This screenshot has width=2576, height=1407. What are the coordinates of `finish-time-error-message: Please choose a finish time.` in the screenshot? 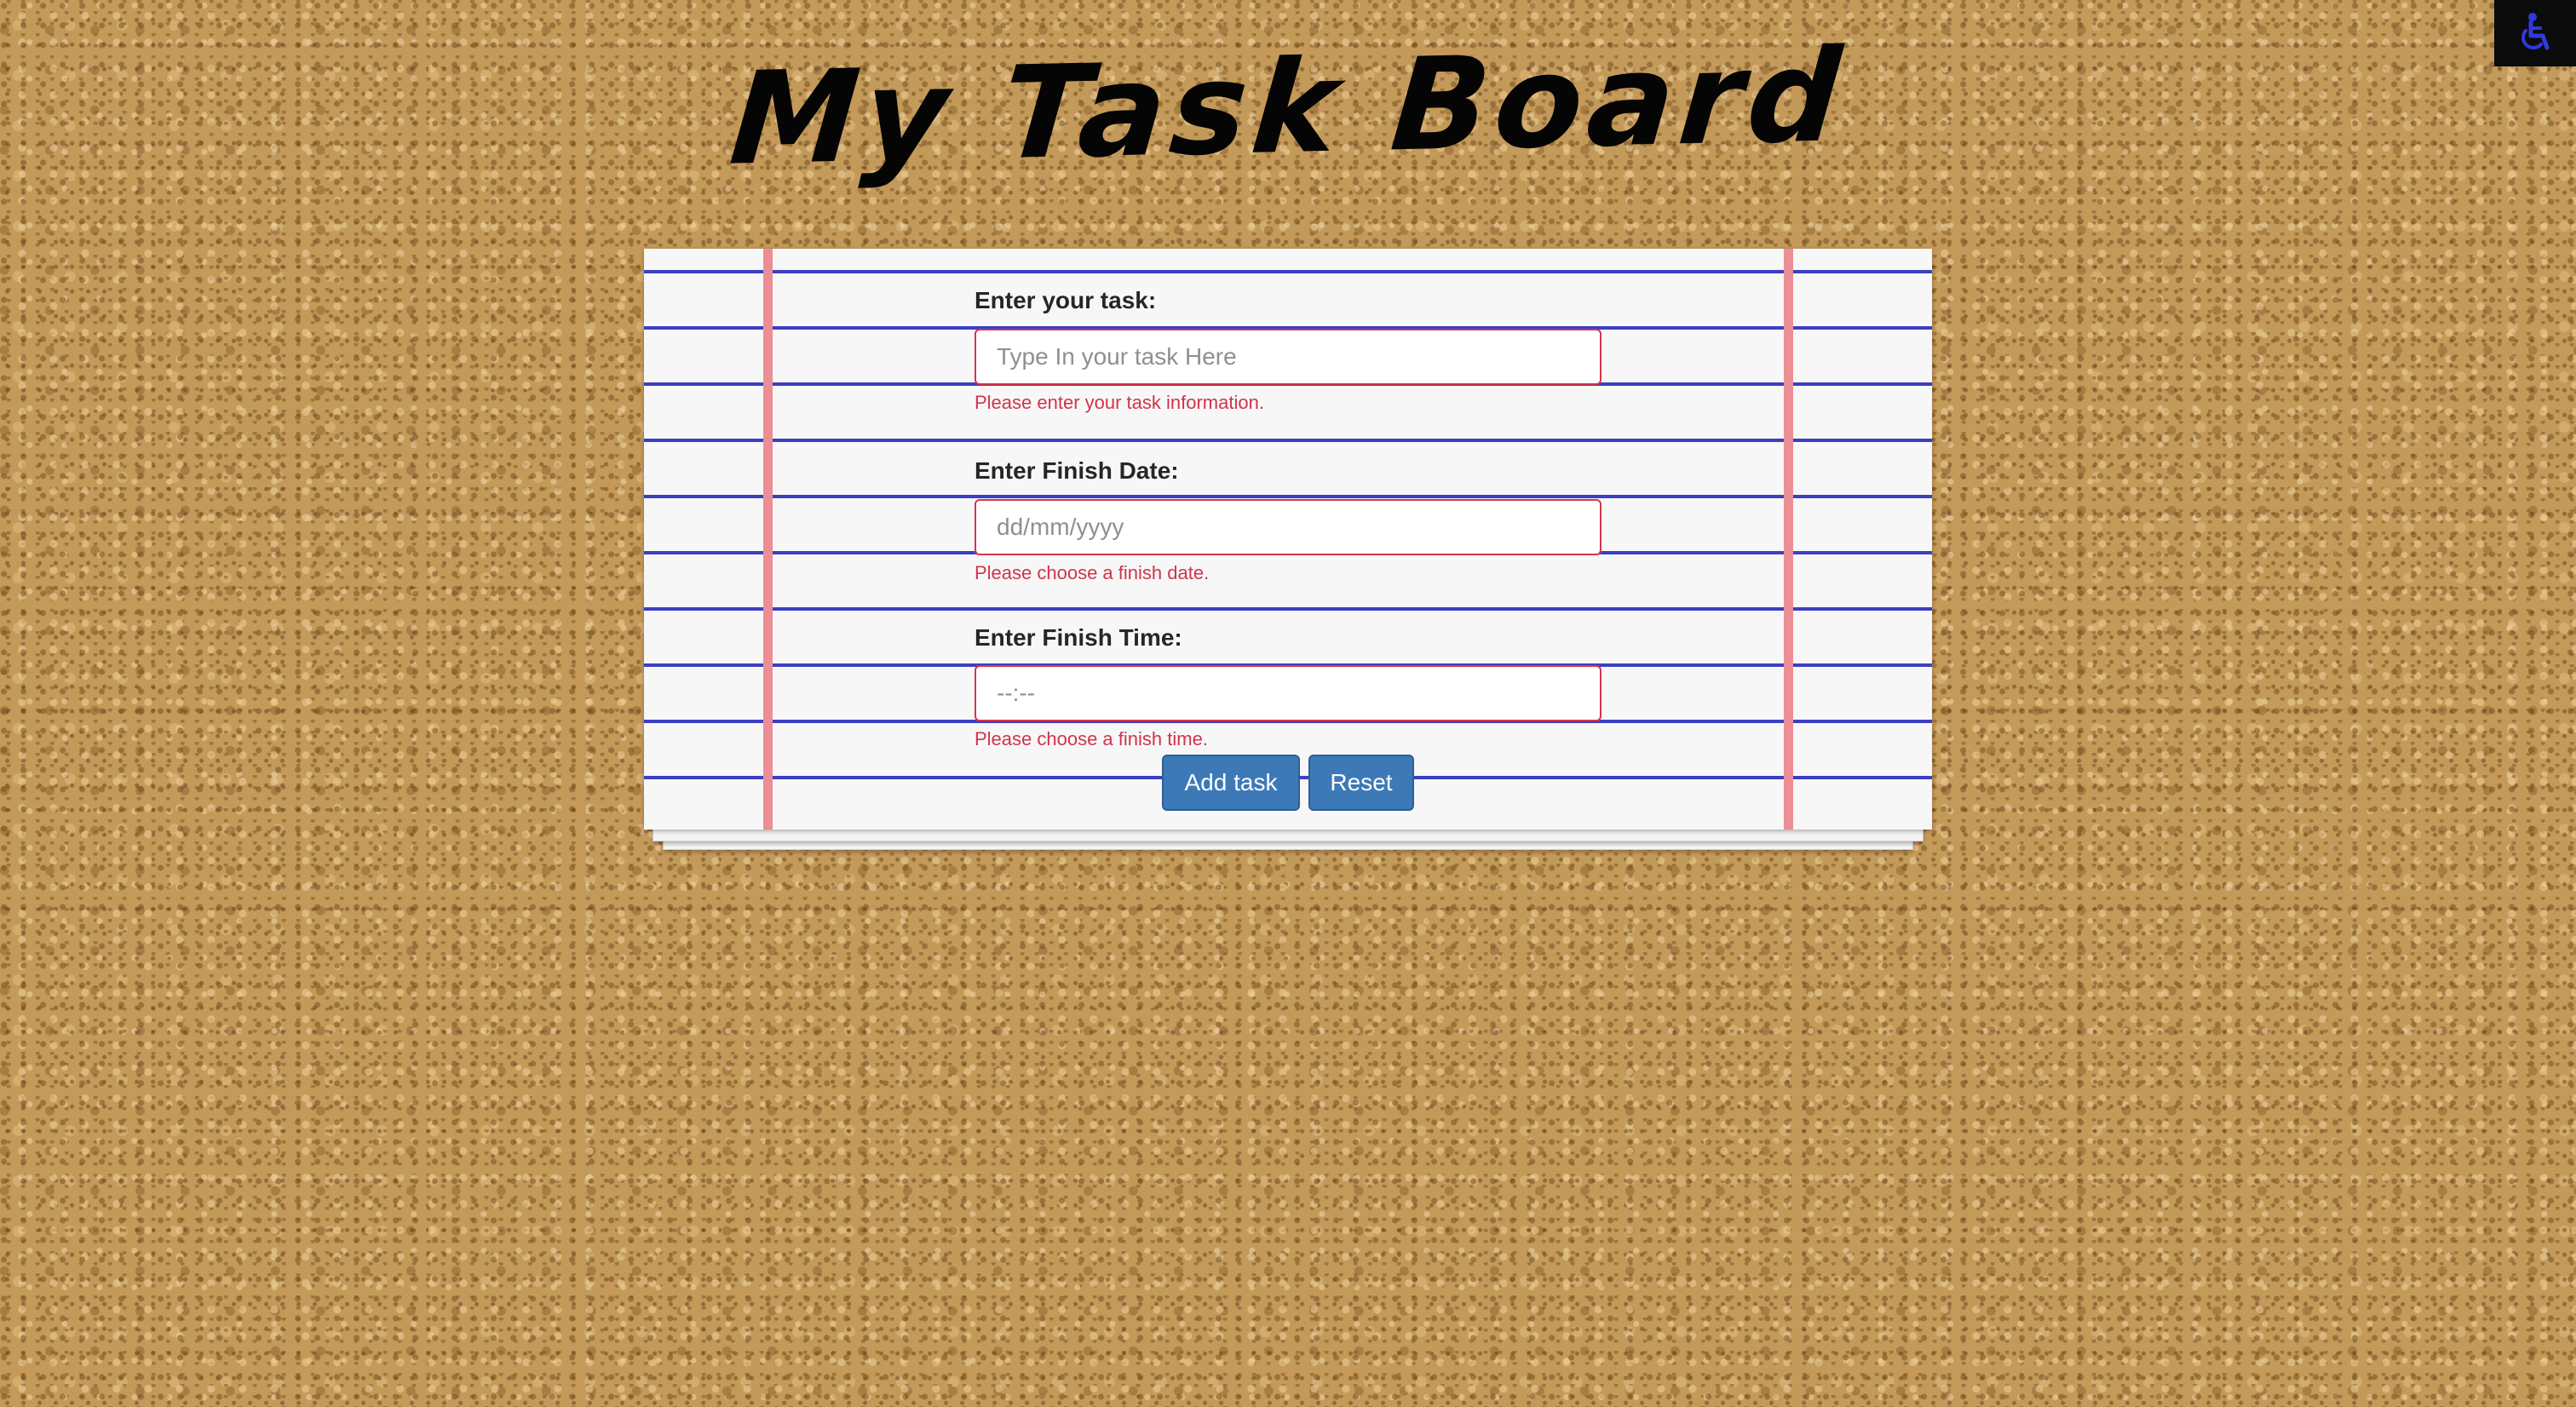 It's located at (1091, 738).